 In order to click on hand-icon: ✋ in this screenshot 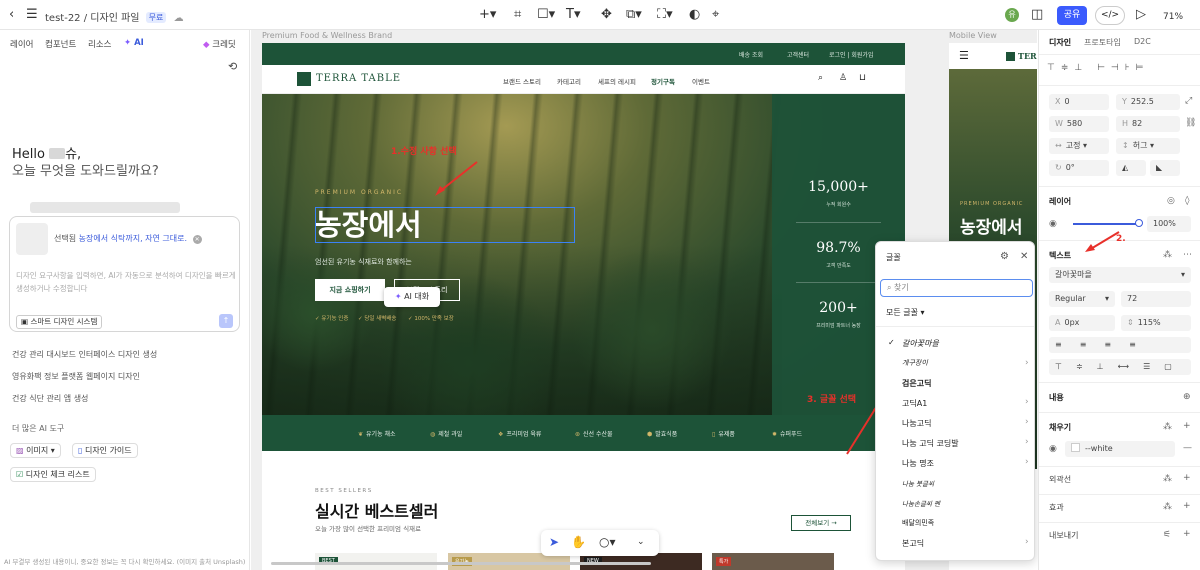, I will do `click(578, 542)`.